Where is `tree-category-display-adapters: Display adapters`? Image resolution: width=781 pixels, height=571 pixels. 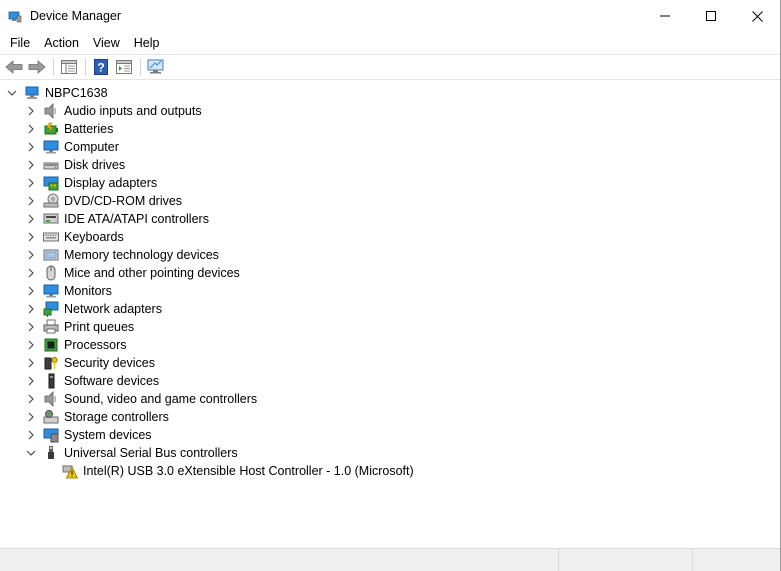 tree-category-display-adapters: Display adapters is located at coordinates (380, 183).